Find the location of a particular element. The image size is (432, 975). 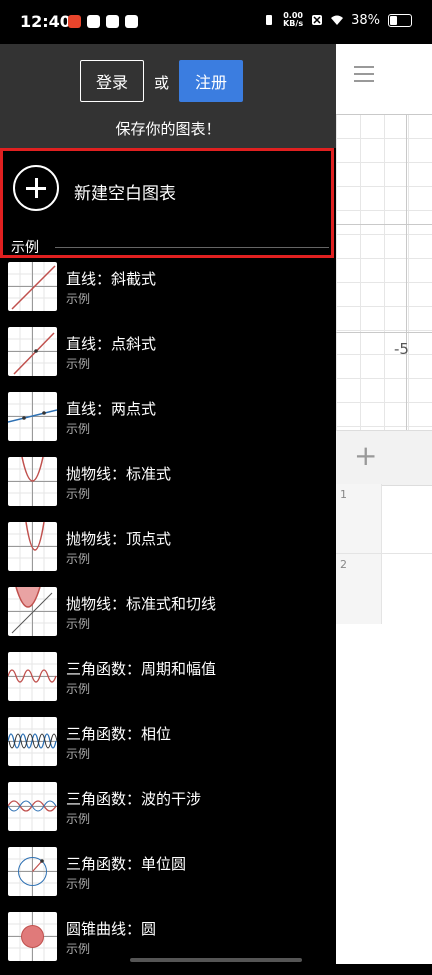

plus-circle-icon is located at coordinates (36, 188).